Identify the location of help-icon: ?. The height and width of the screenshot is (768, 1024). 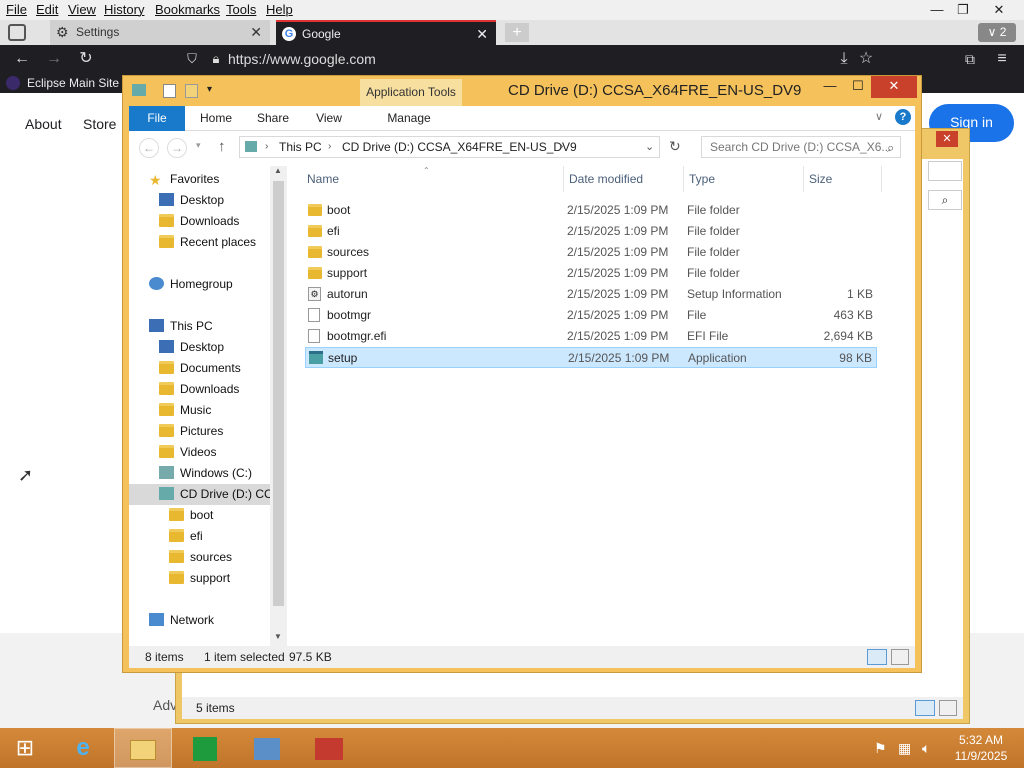
(903, 117).